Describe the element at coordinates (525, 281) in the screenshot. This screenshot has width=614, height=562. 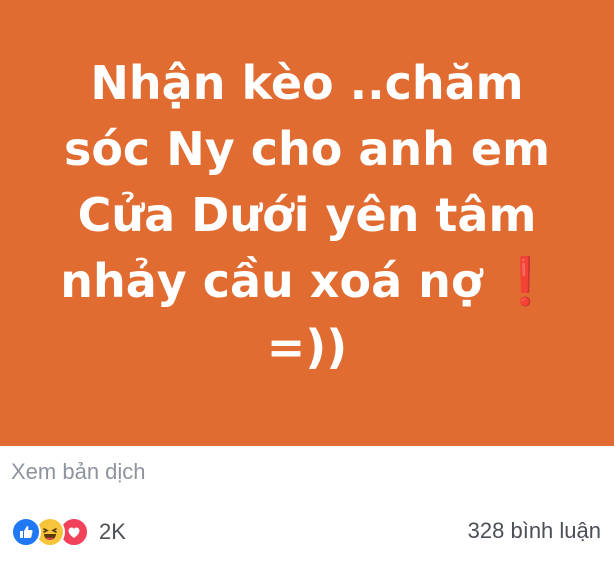
I see `exclamation-icon: ❗` at that location.